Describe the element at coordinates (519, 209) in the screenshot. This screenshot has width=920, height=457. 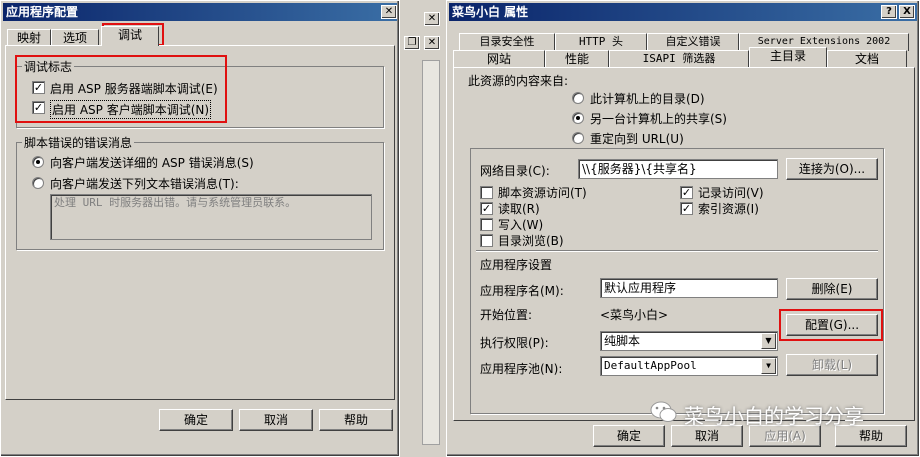
I see `read-label: 读取(R)` at that location.